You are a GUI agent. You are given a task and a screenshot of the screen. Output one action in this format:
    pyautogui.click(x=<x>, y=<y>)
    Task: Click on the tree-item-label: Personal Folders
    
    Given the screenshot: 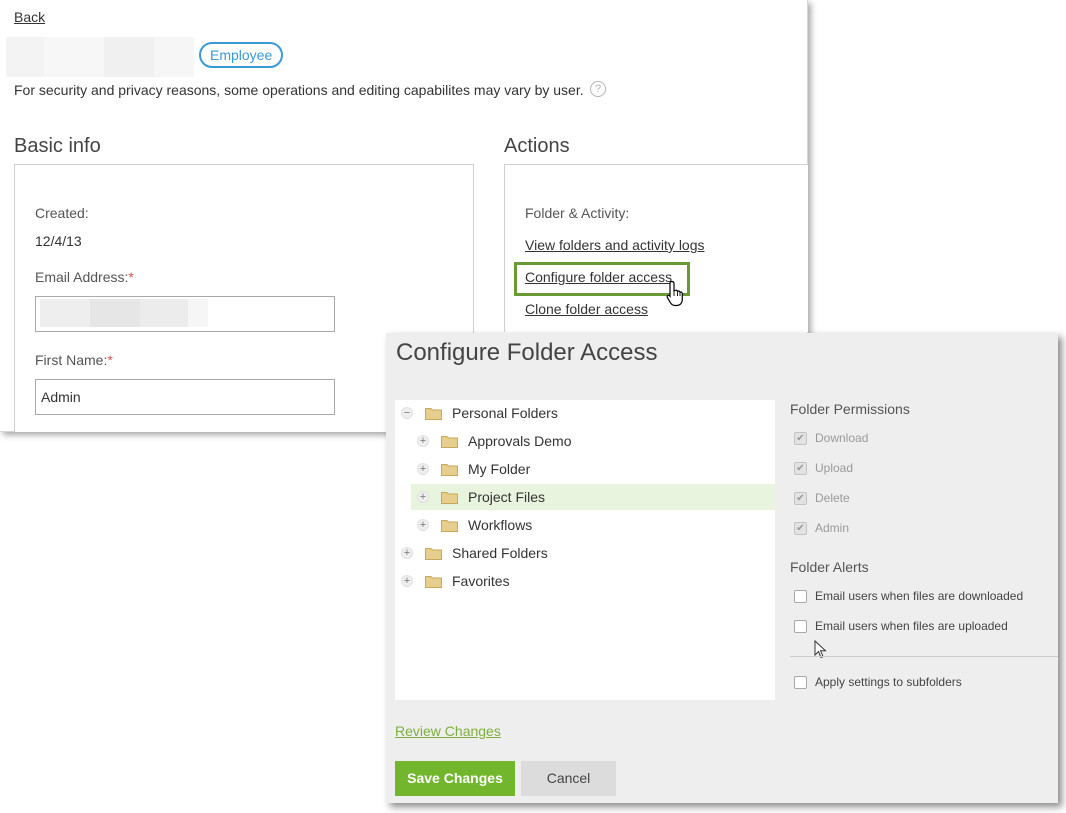 What is the action you would take?
    pyautogui.click(x=505, y=413)
    